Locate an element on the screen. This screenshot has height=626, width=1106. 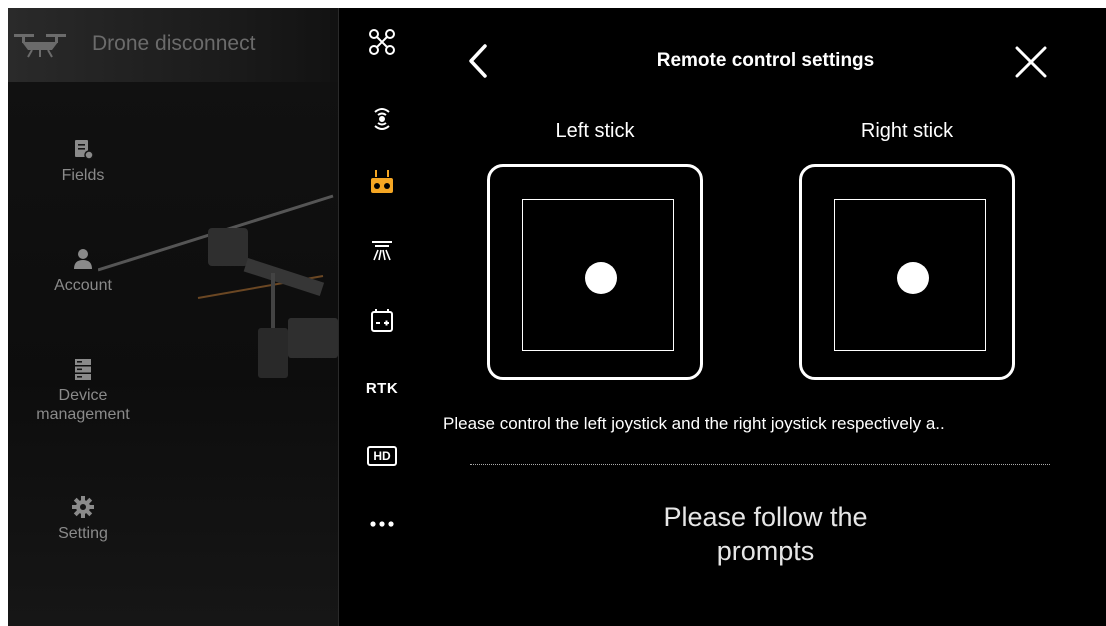
account-icon is located at coordinates (83, 259).